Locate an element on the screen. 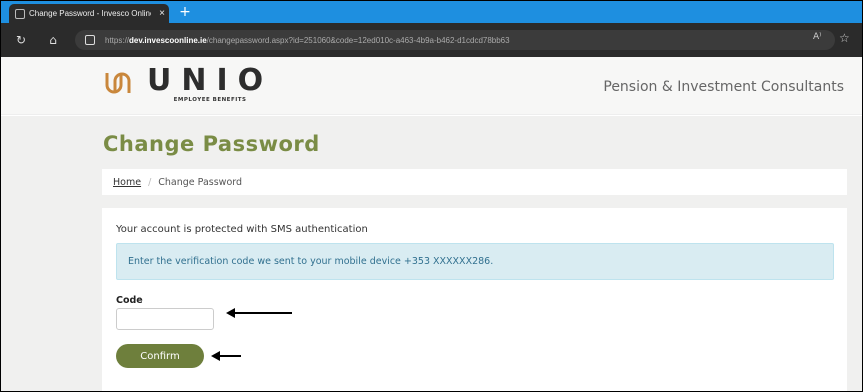  confirm-button: Confirm is located at coordinates (160, 356).